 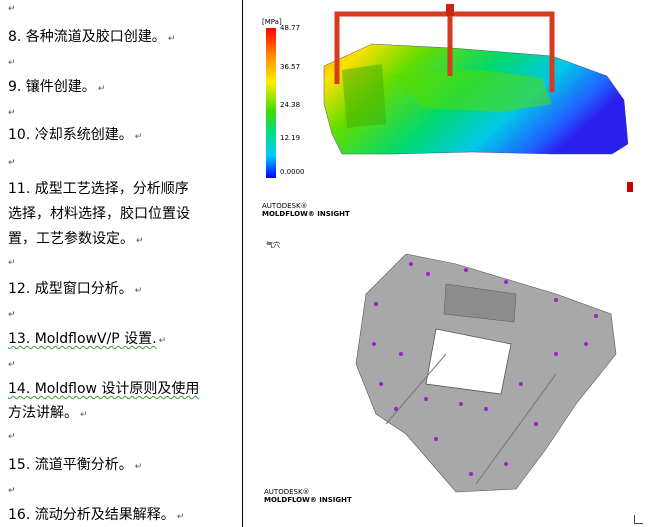 I want to click on column-divider, so click(x=242, y=263).